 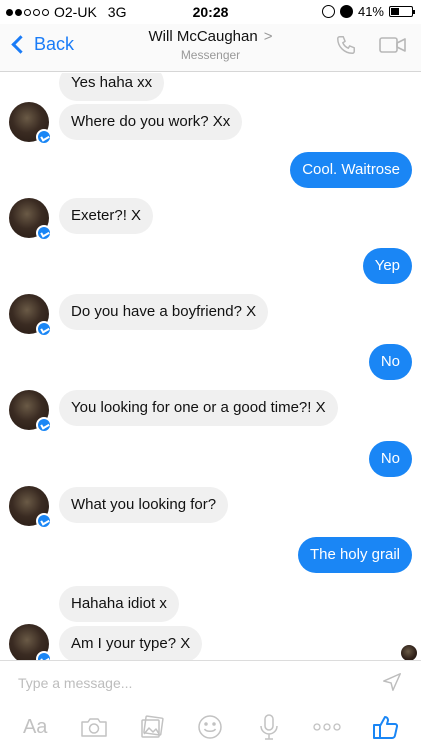 What do you see at coordinates (152, 727) in the screenshot?
I see `photo-gallery-icon` at bounding box center [152, 727].